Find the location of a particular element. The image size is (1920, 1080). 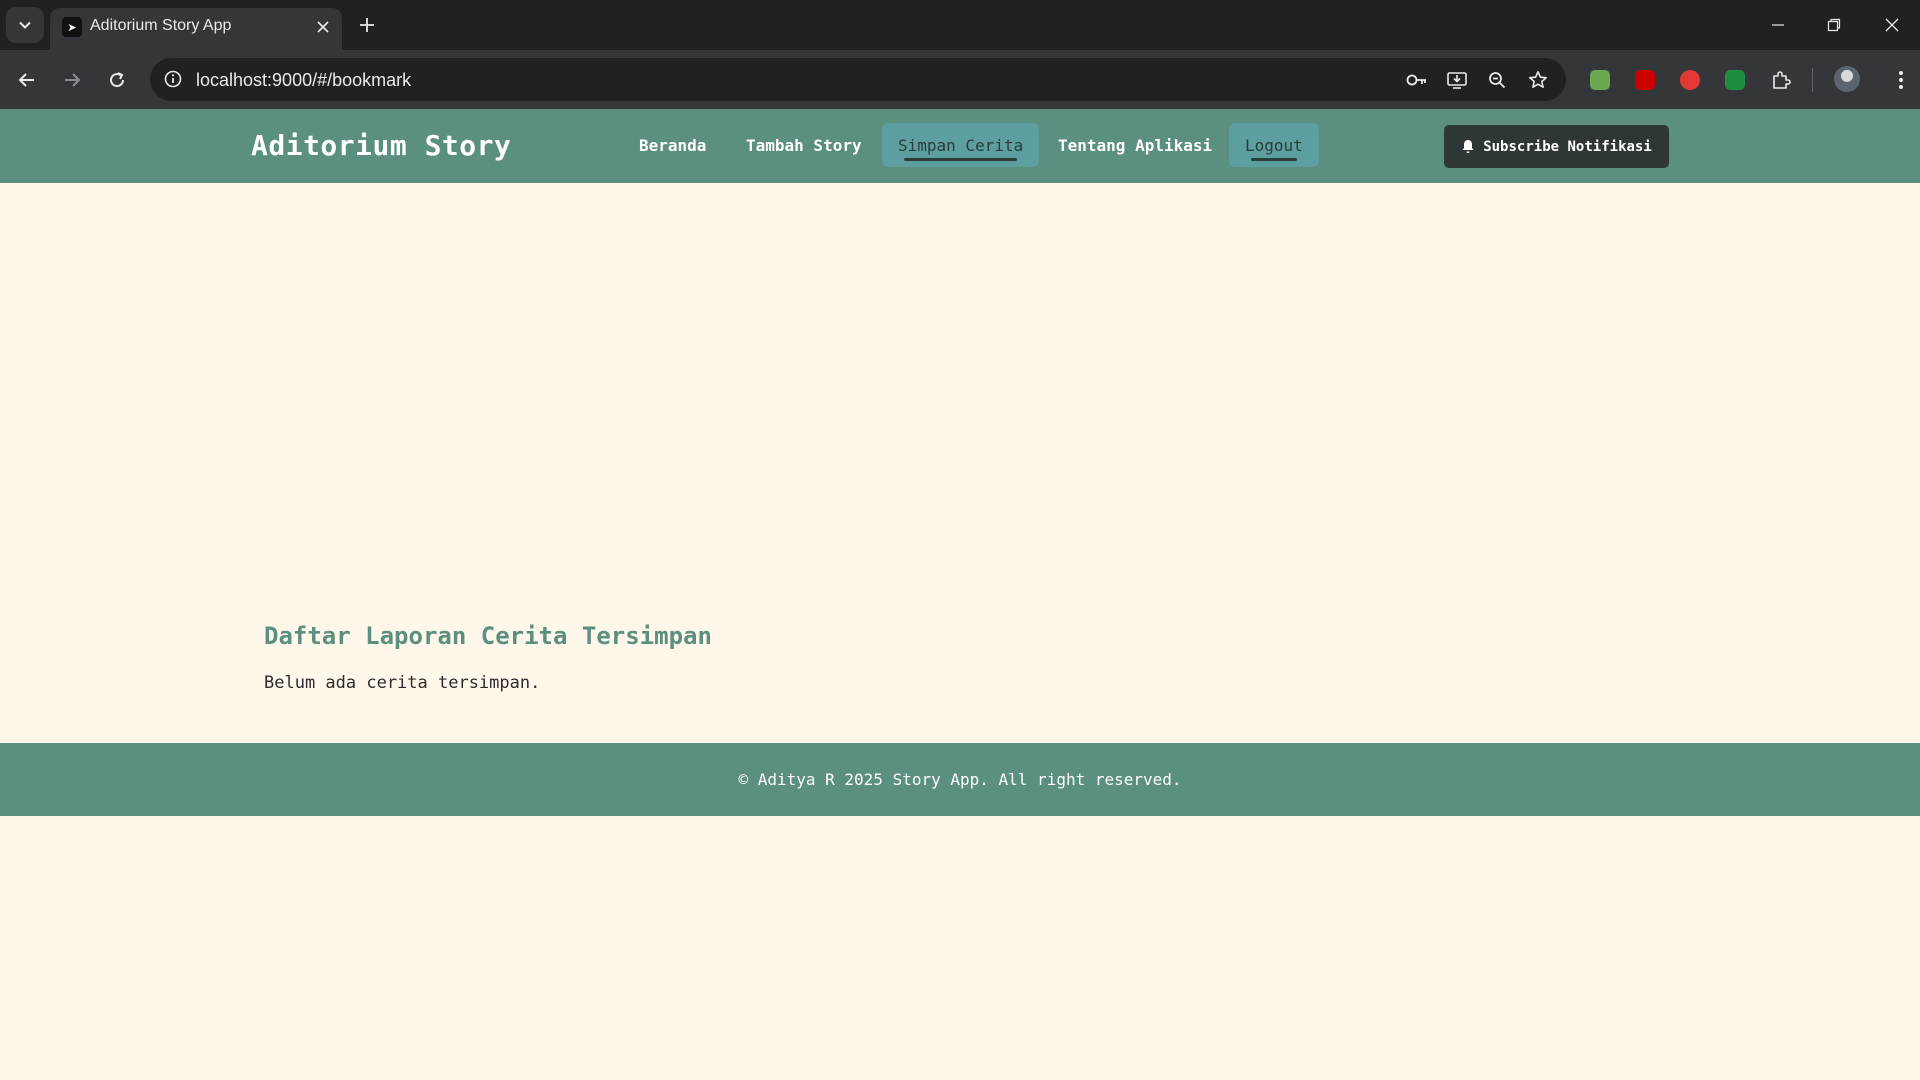

extension-red-icon is located at coordinates (1645, 80).